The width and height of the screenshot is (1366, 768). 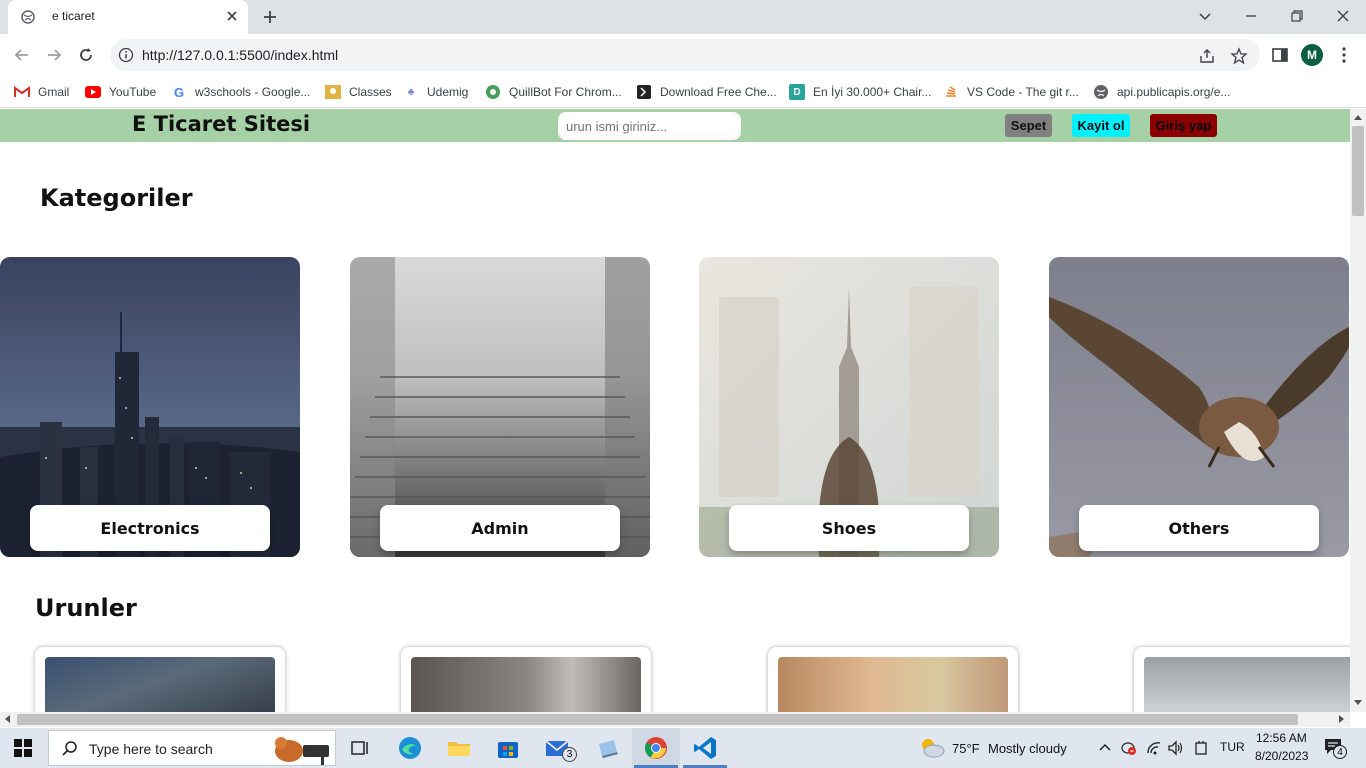 What do you see at coordinates (128, 17) in the screenshot?
I see `tab-e-ticaret: e ticaret` at bounding box center [128, 17].